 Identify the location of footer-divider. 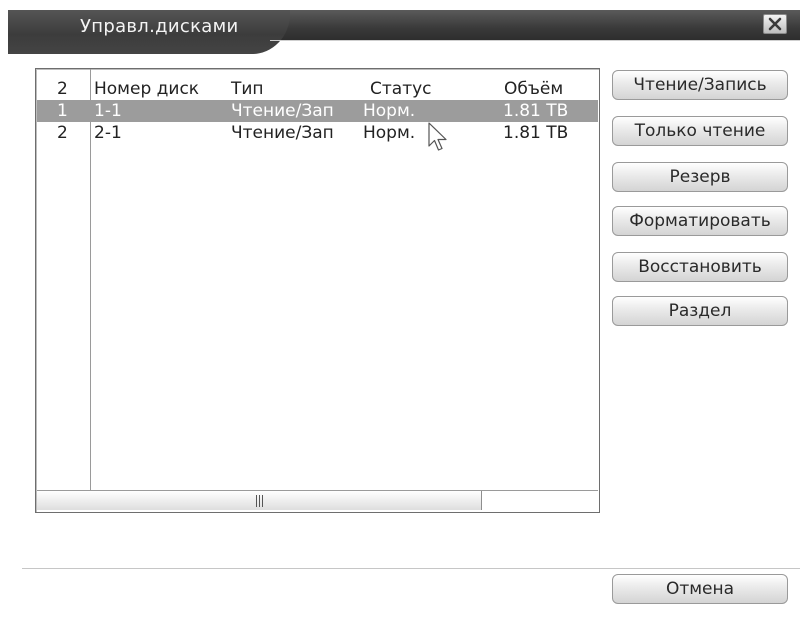
(411, 568).